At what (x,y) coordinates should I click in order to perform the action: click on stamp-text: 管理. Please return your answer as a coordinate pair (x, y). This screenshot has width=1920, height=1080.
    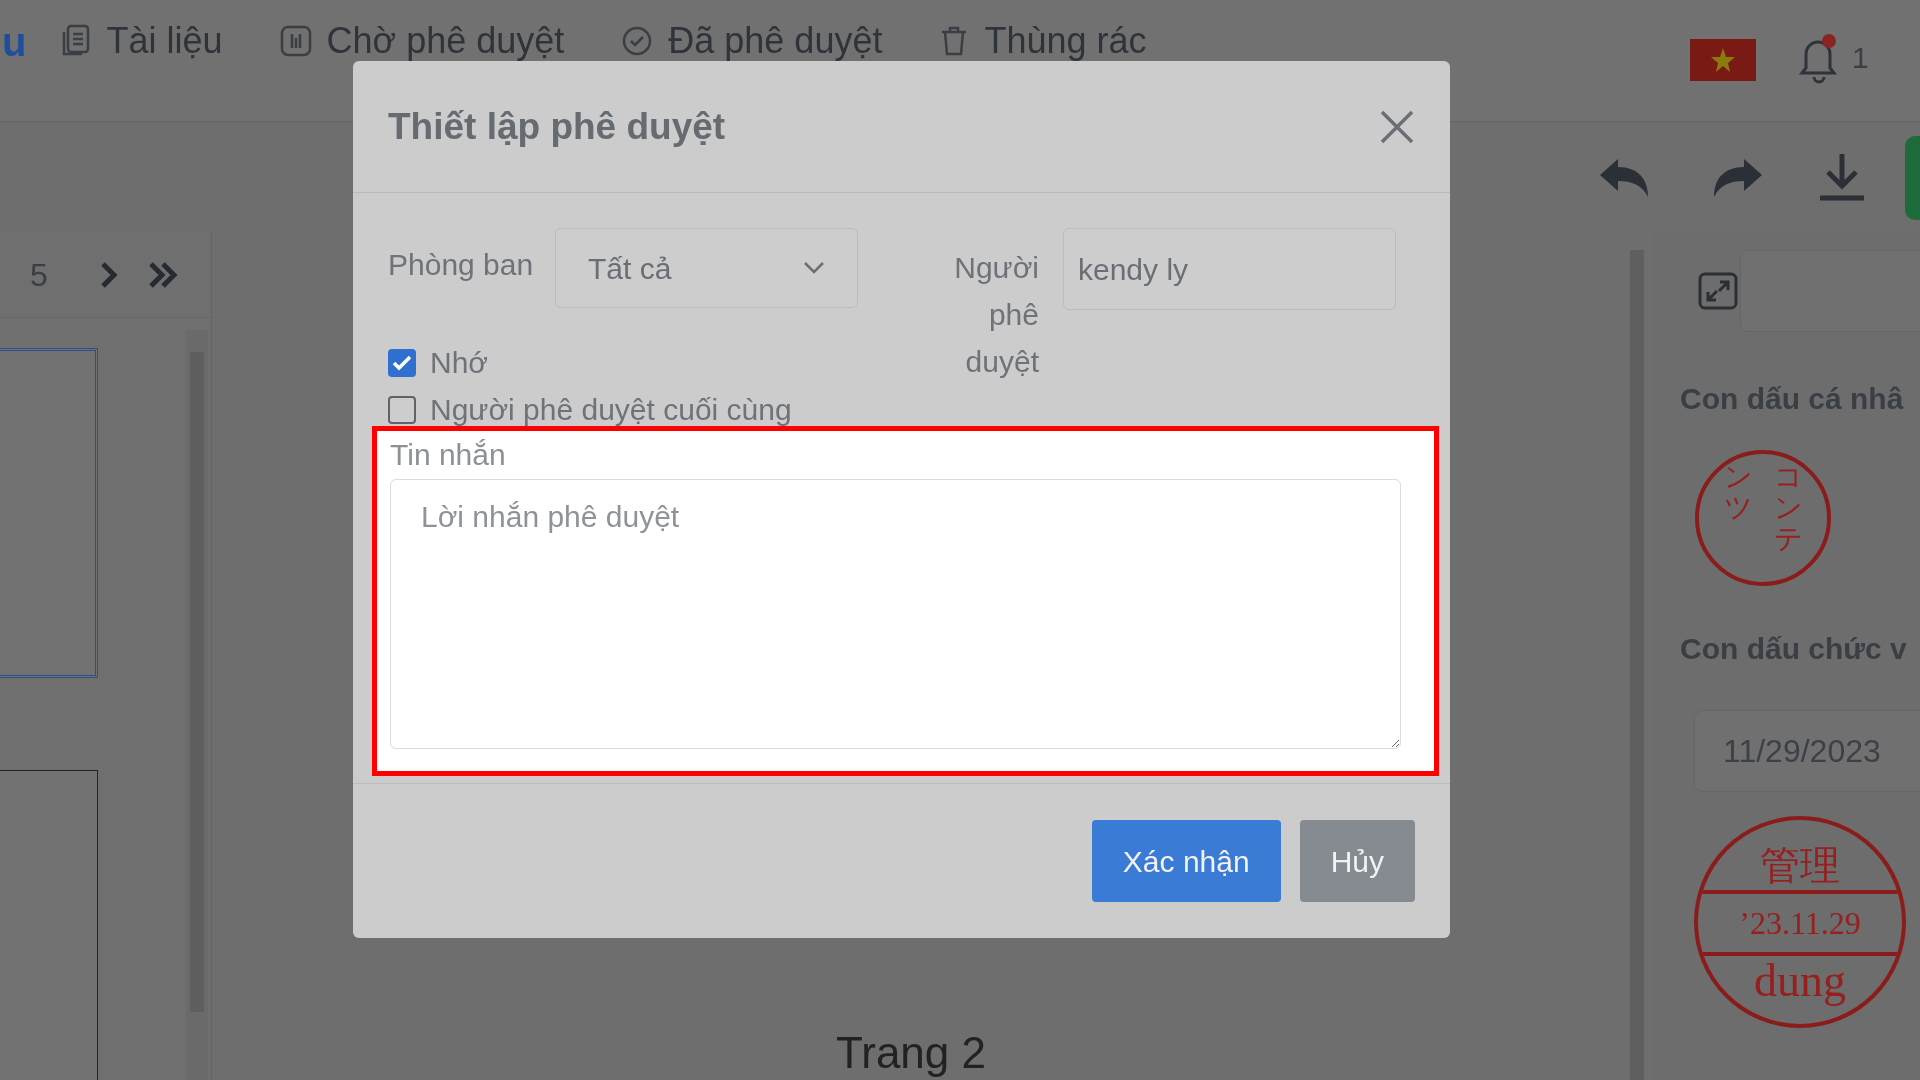
    Looking at the image, I should click on (1800, 865).